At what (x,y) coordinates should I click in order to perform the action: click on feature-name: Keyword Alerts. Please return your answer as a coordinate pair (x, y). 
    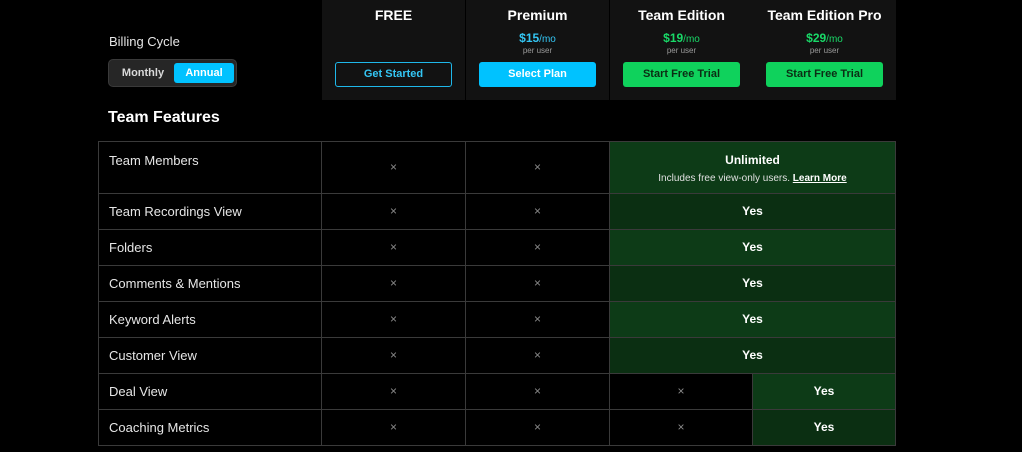
    Looking at the image, I should click on (152, 319).